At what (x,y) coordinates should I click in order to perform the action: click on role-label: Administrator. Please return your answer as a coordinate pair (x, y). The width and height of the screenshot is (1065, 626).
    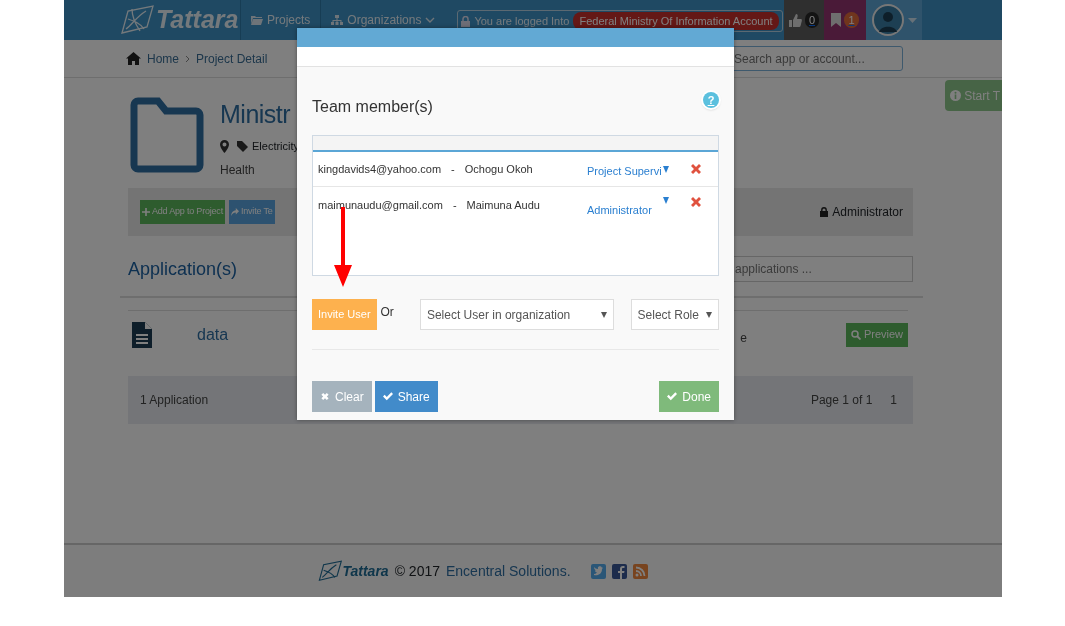
    Looking at the image, I should click on (867, 212).